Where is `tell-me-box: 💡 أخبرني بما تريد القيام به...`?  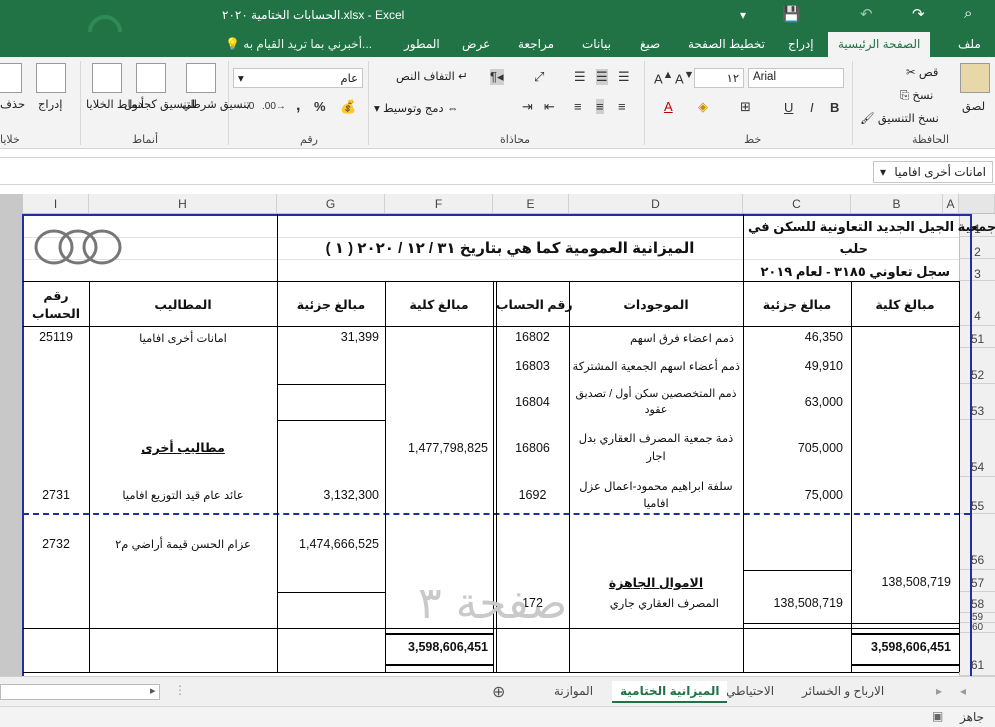
tell-me-box: 💡 أخبرني بما تريد القيام به... is located at coordinates (298, 44).